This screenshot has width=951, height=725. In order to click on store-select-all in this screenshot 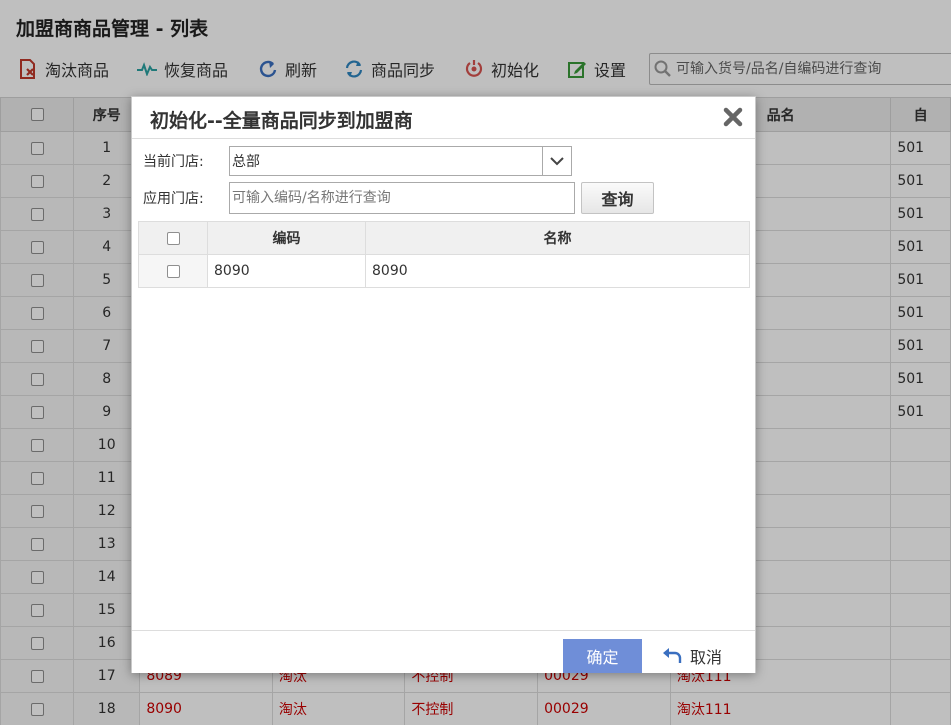, I will do `click(173, 238)`.